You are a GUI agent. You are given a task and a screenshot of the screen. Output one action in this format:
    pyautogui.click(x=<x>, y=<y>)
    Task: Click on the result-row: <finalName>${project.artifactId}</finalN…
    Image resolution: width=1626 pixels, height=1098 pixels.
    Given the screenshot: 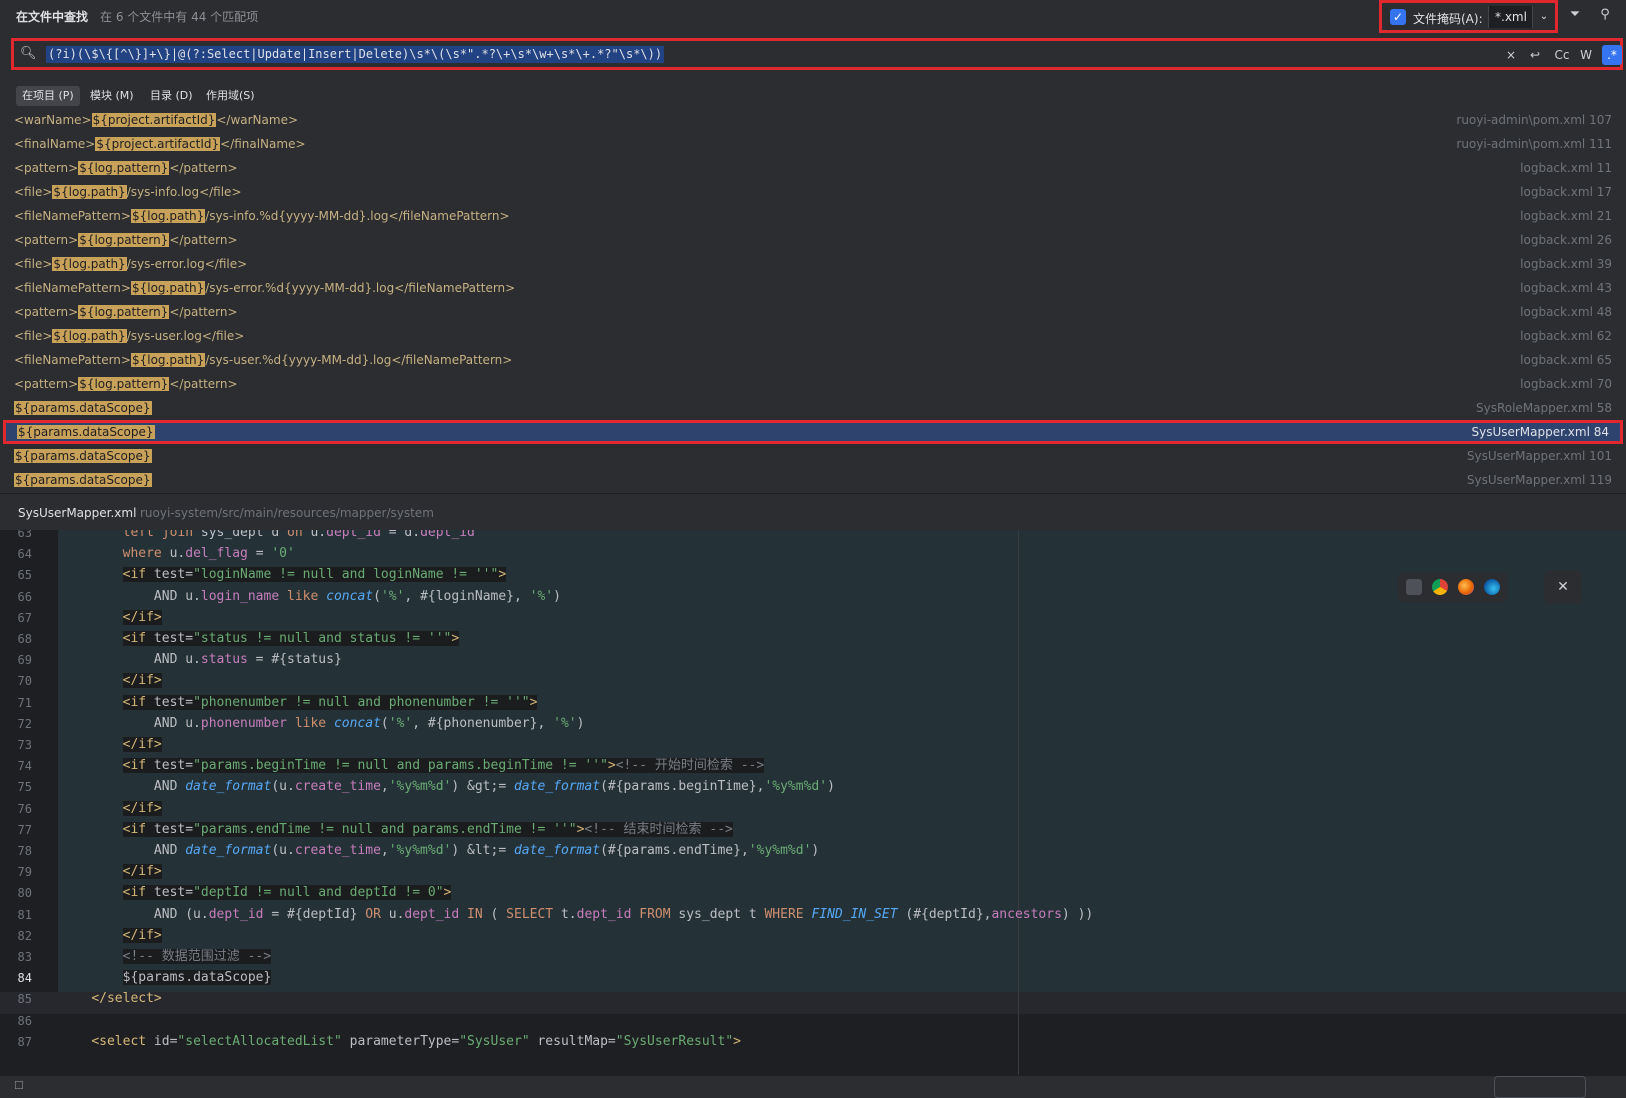 What is the action you would take?
    pyautogui.click(x=813, y=144)
    